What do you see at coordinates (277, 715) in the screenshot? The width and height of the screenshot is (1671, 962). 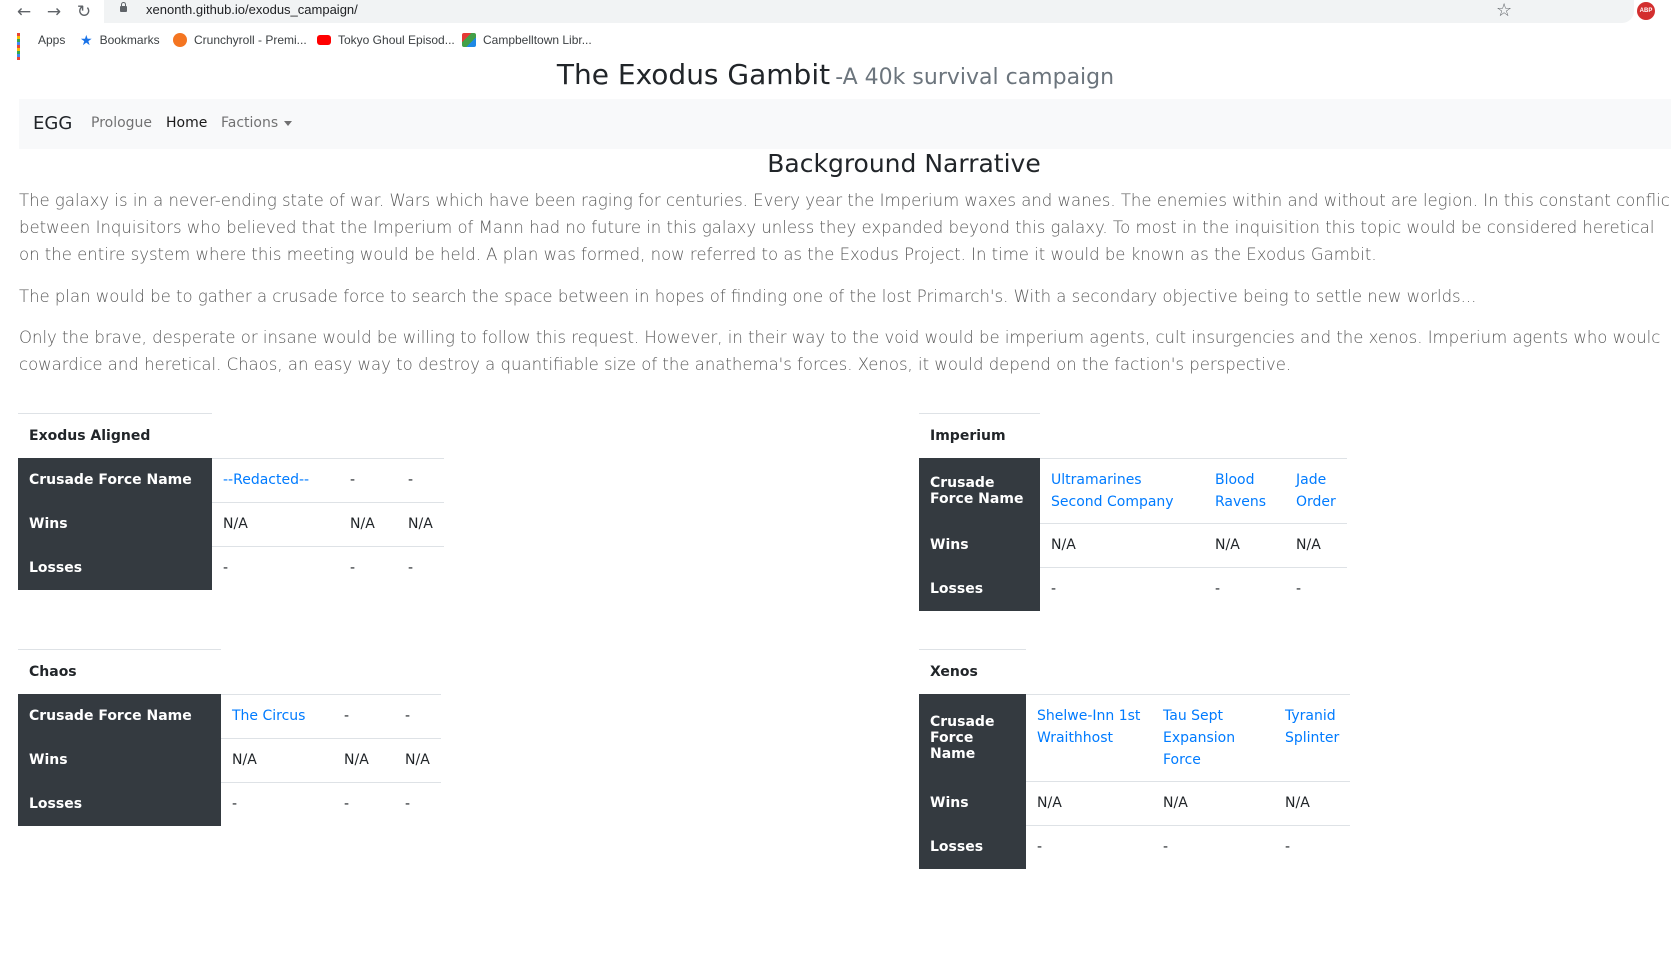 I see `force-link: The Circus` at bounding box center [277, 715].